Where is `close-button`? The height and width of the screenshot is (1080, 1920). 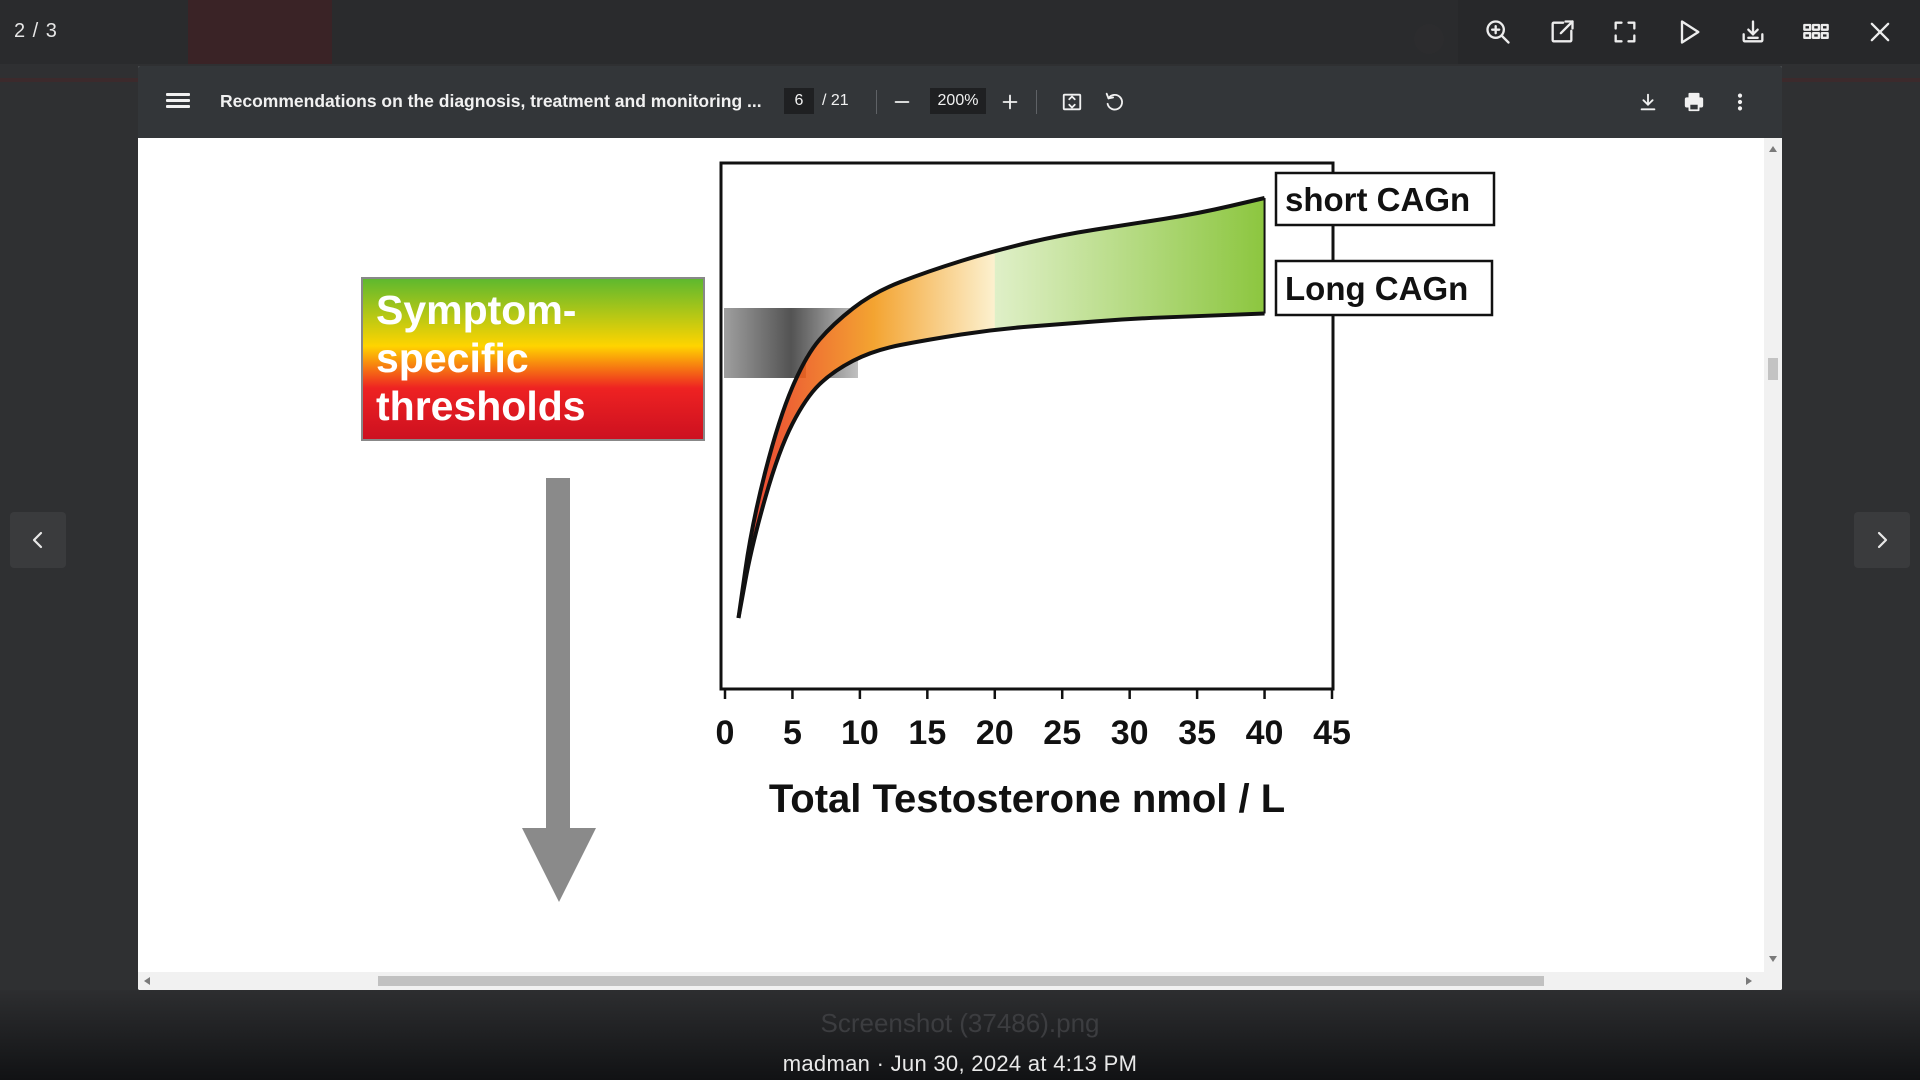 close-button is located at coordinates (1880, 32).